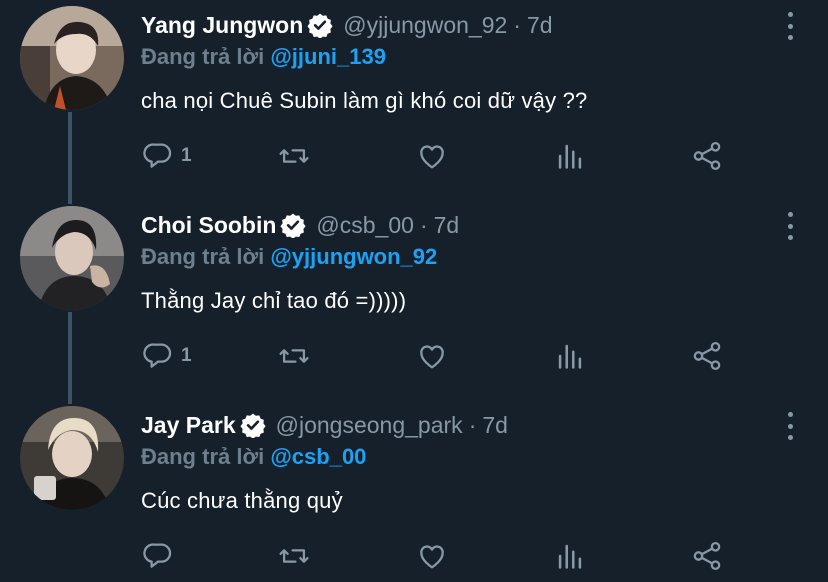  I want to click on tweet-text: Cúc chưa thằng quỷ, so click(242, 500).